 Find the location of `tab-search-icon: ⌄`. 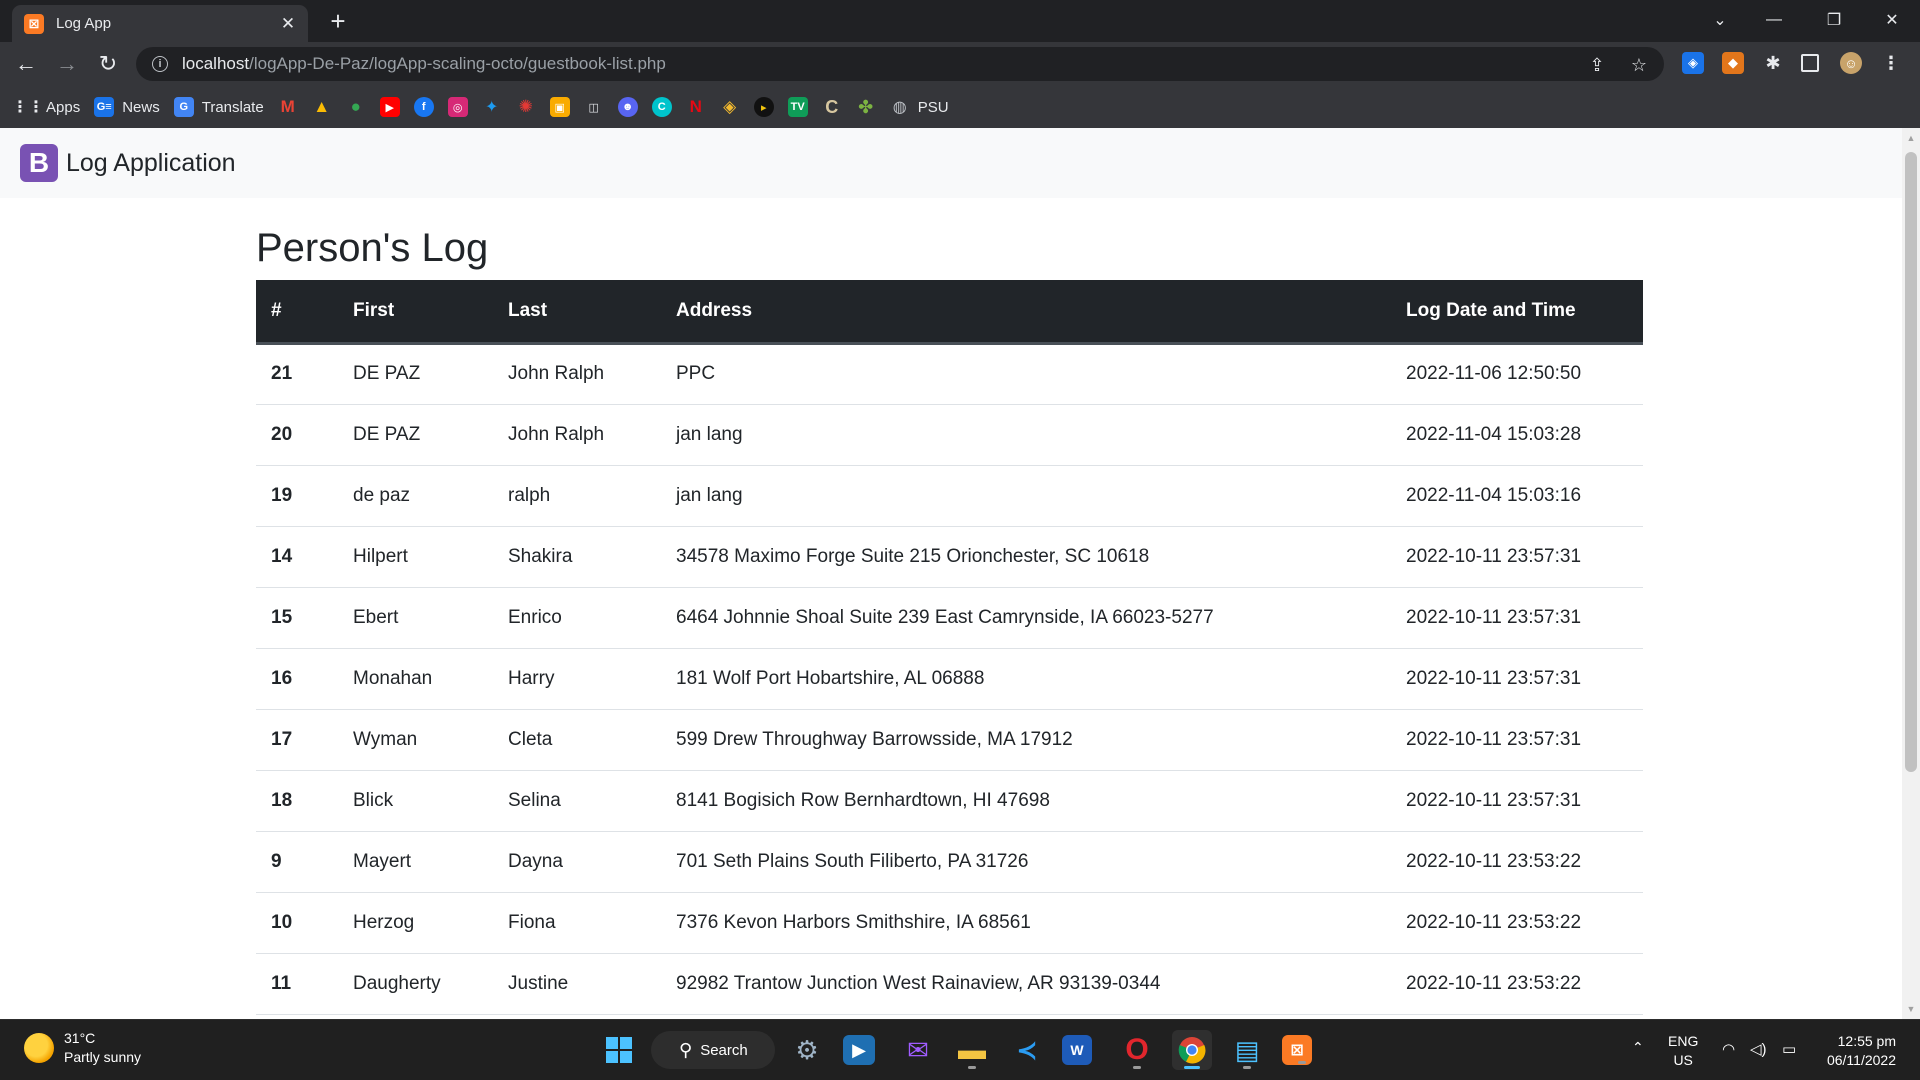

tab-search-icon: ⌄ is located at coordinates (1720, 20).